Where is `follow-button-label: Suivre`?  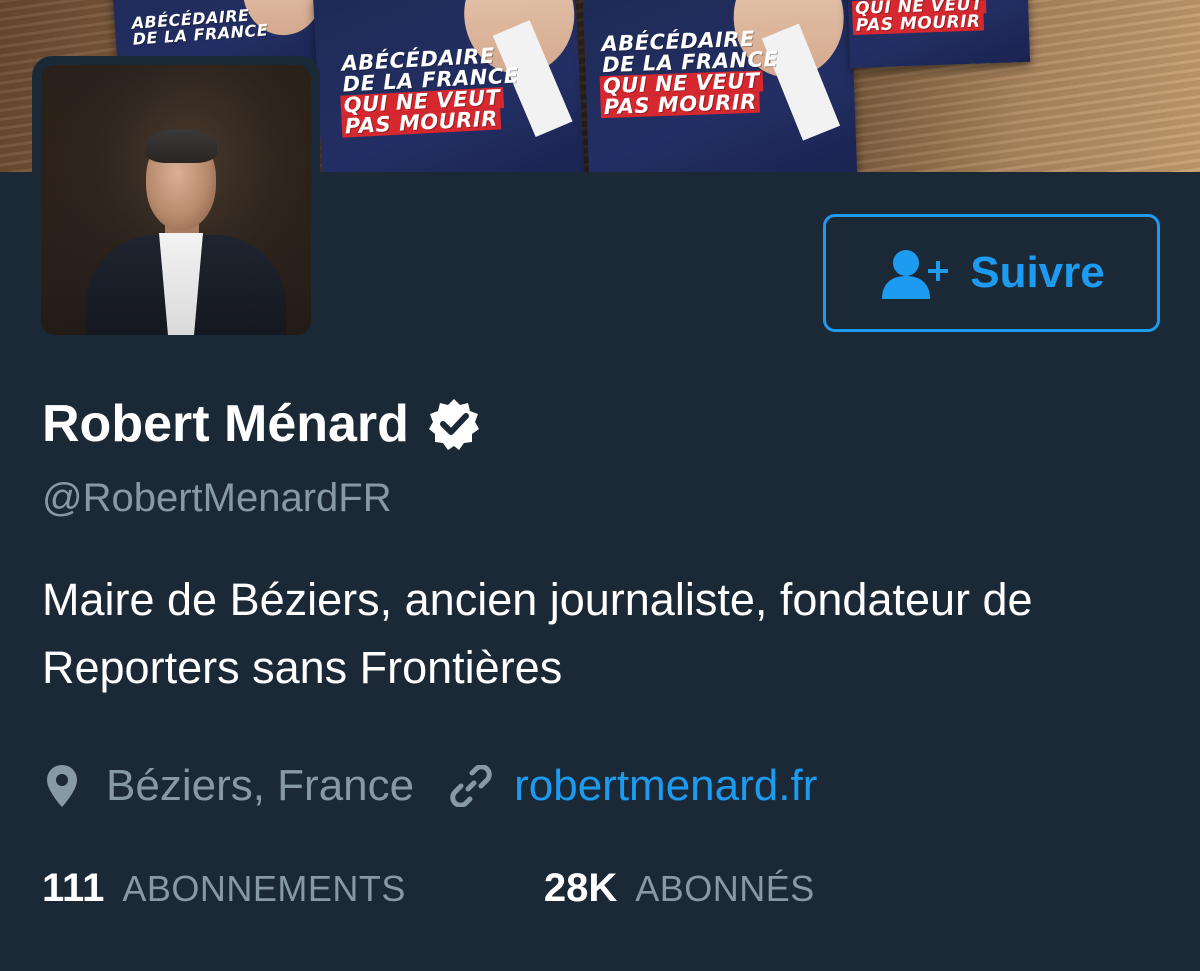 follow-button-label: Suivre is located at coordinates (1037, 272).